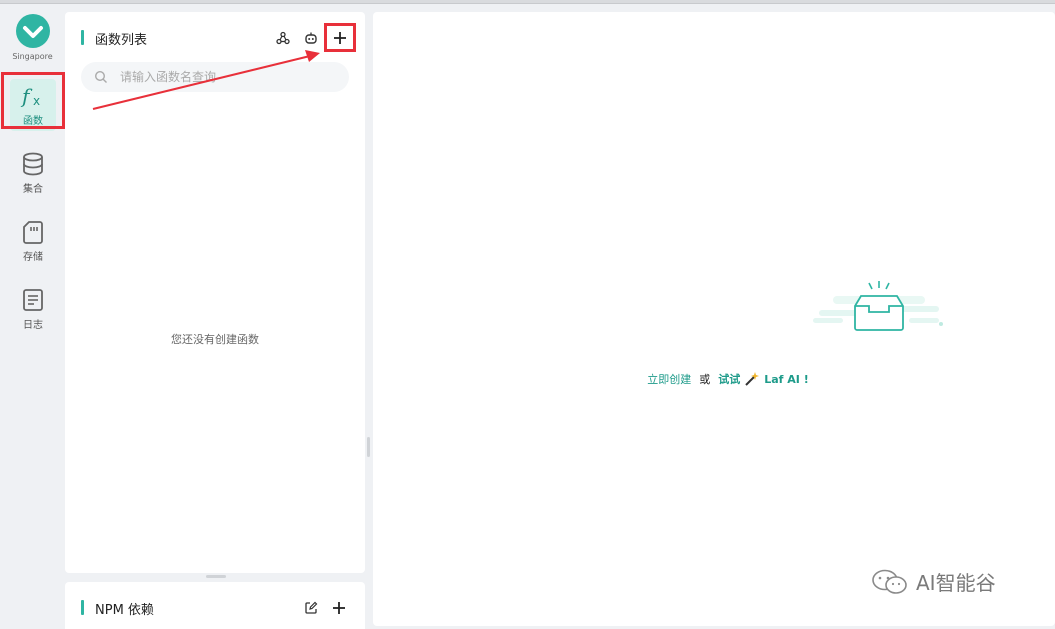  I want to click on arrow-head, so click(312, 56).